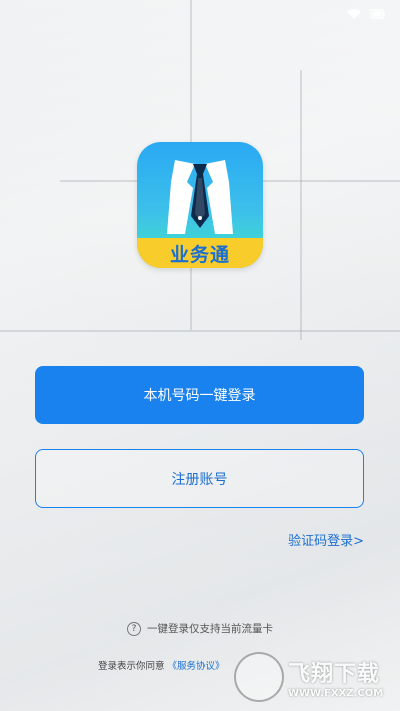 This screenshot has width=400, height=711. I want to click on register-button: 注册账号, so click(199, 478).